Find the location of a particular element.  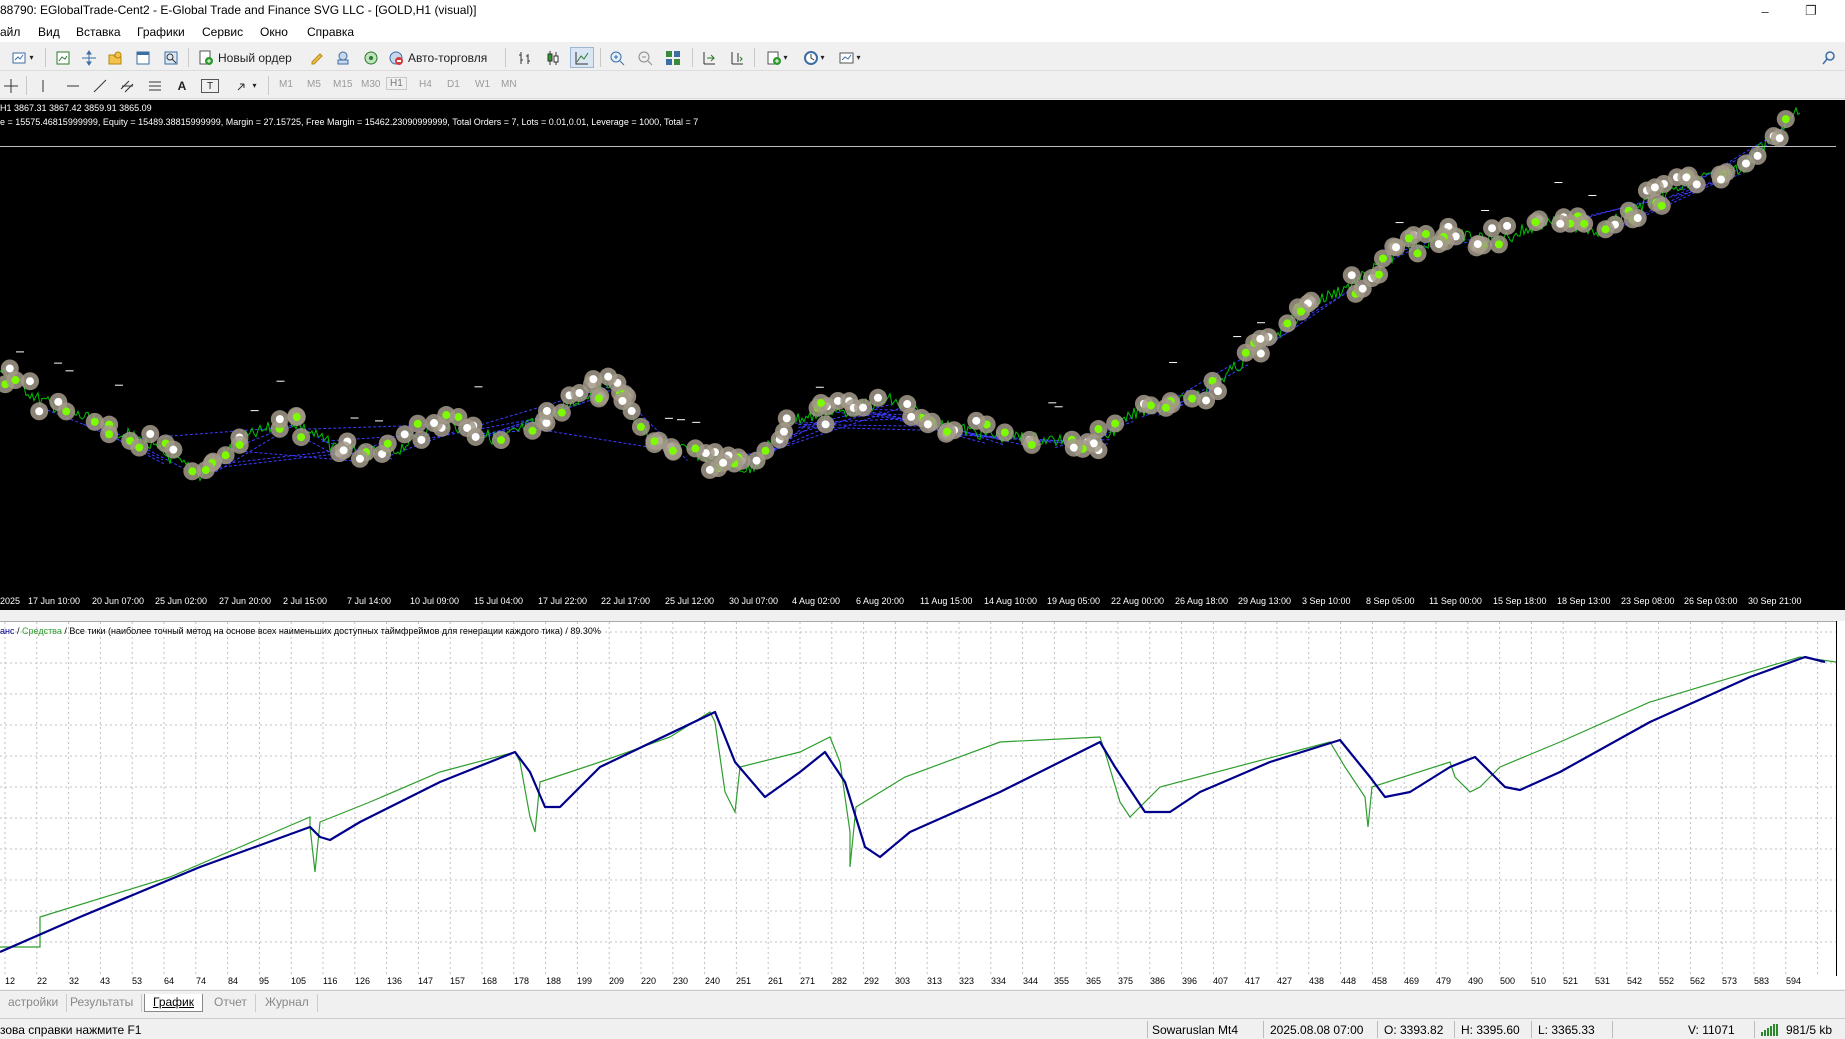

menu-charts: Графики is located at coordinates (161, 32).